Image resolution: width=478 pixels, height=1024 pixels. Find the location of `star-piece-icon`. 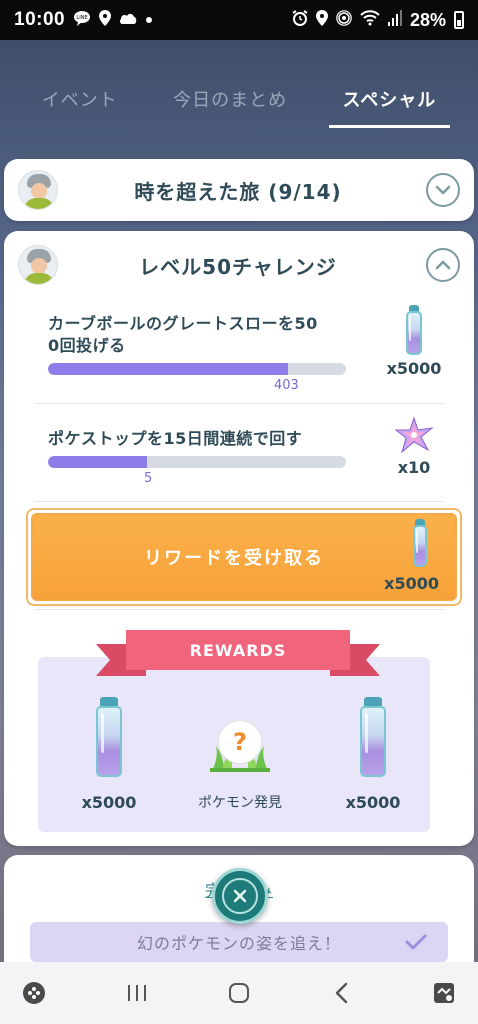

star-piece-icon is located at coordinates (414, 437).